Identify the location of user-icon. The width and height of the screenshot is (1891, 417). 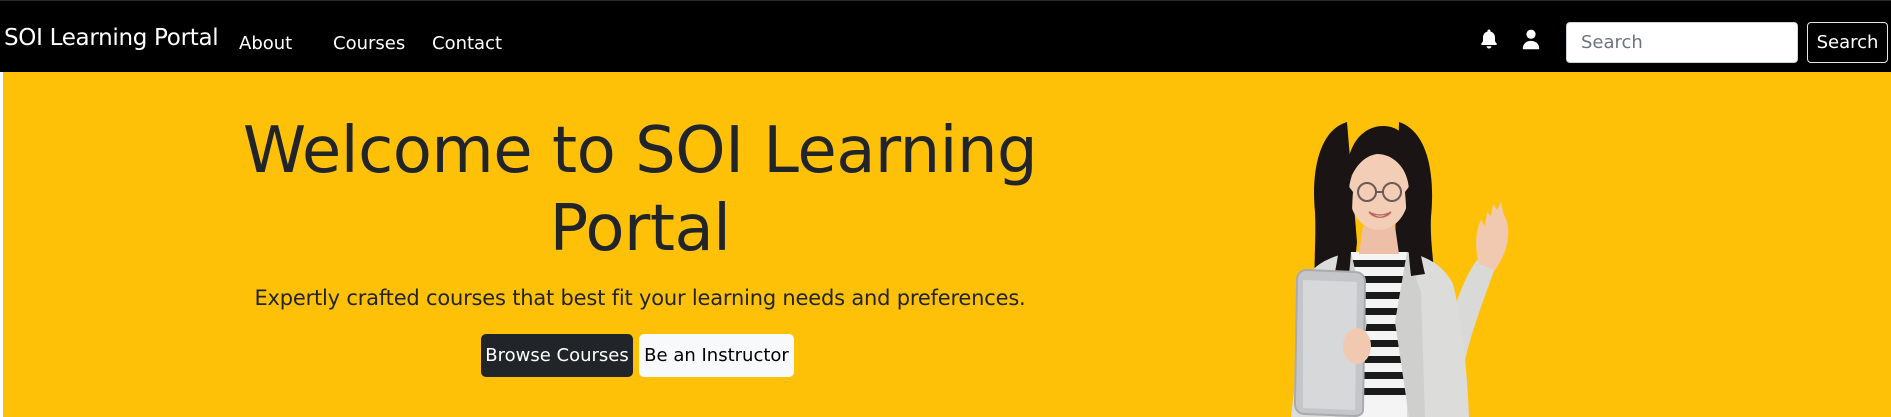
(1531, 39).